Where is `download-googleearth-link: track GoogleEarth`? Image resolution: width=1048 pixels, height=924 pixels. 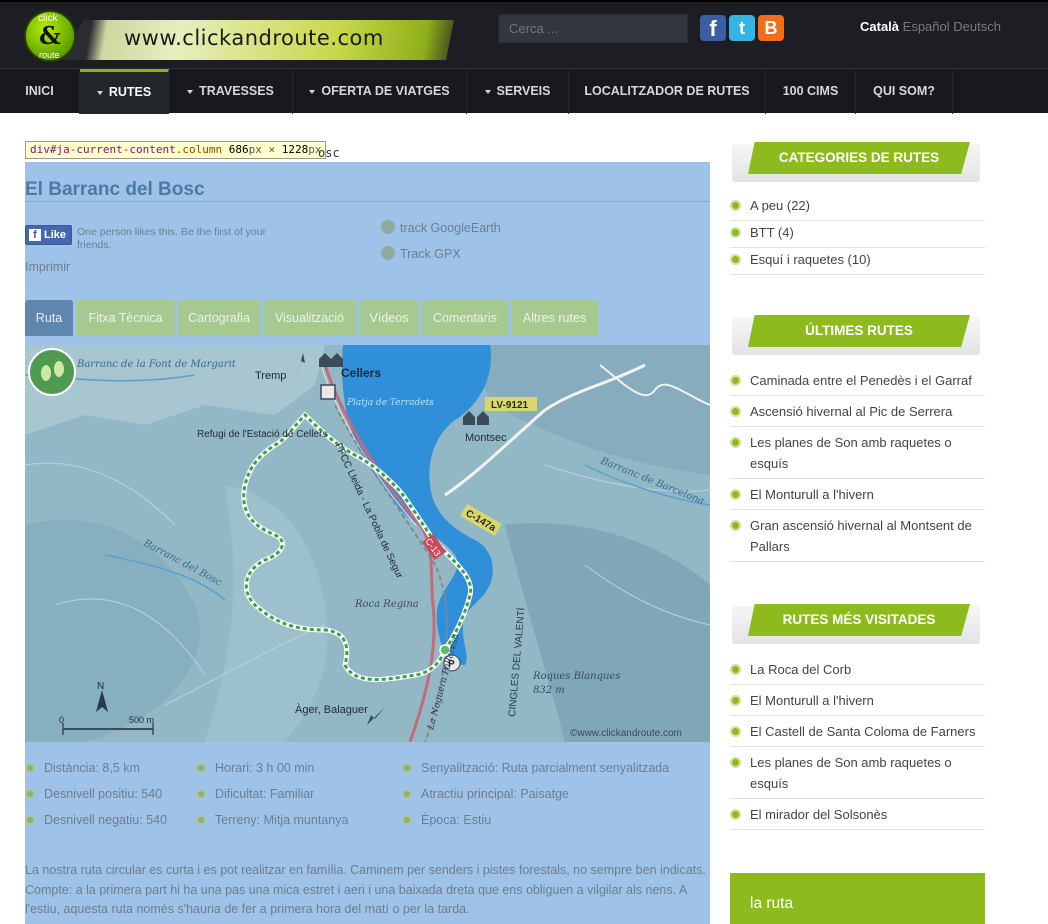 download-googleearth-link: track GoogleEarth is located at coordinates (441, 227).